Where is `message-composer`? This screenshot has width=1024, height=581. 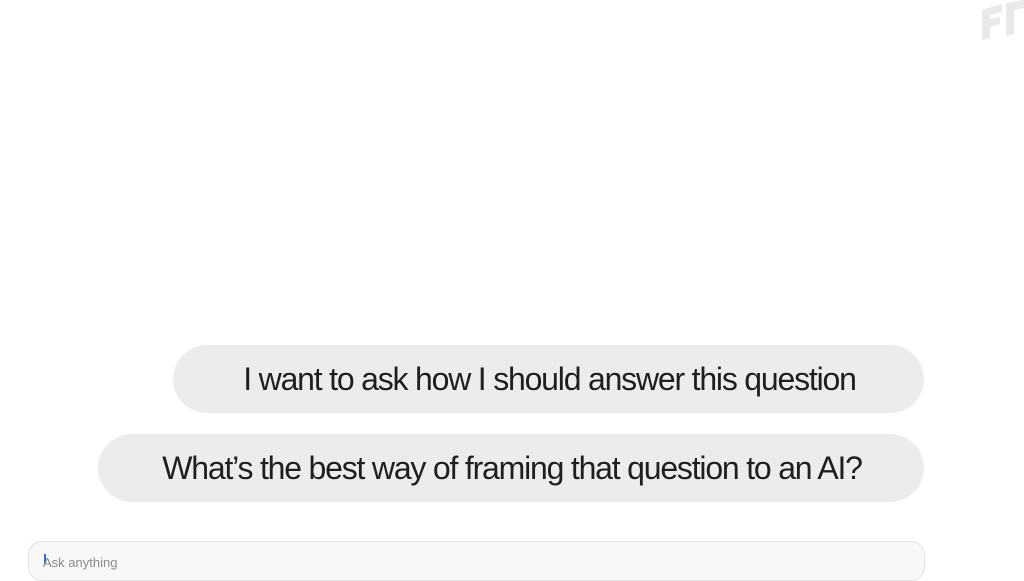 message-composer is located at coordinates (476, 561).